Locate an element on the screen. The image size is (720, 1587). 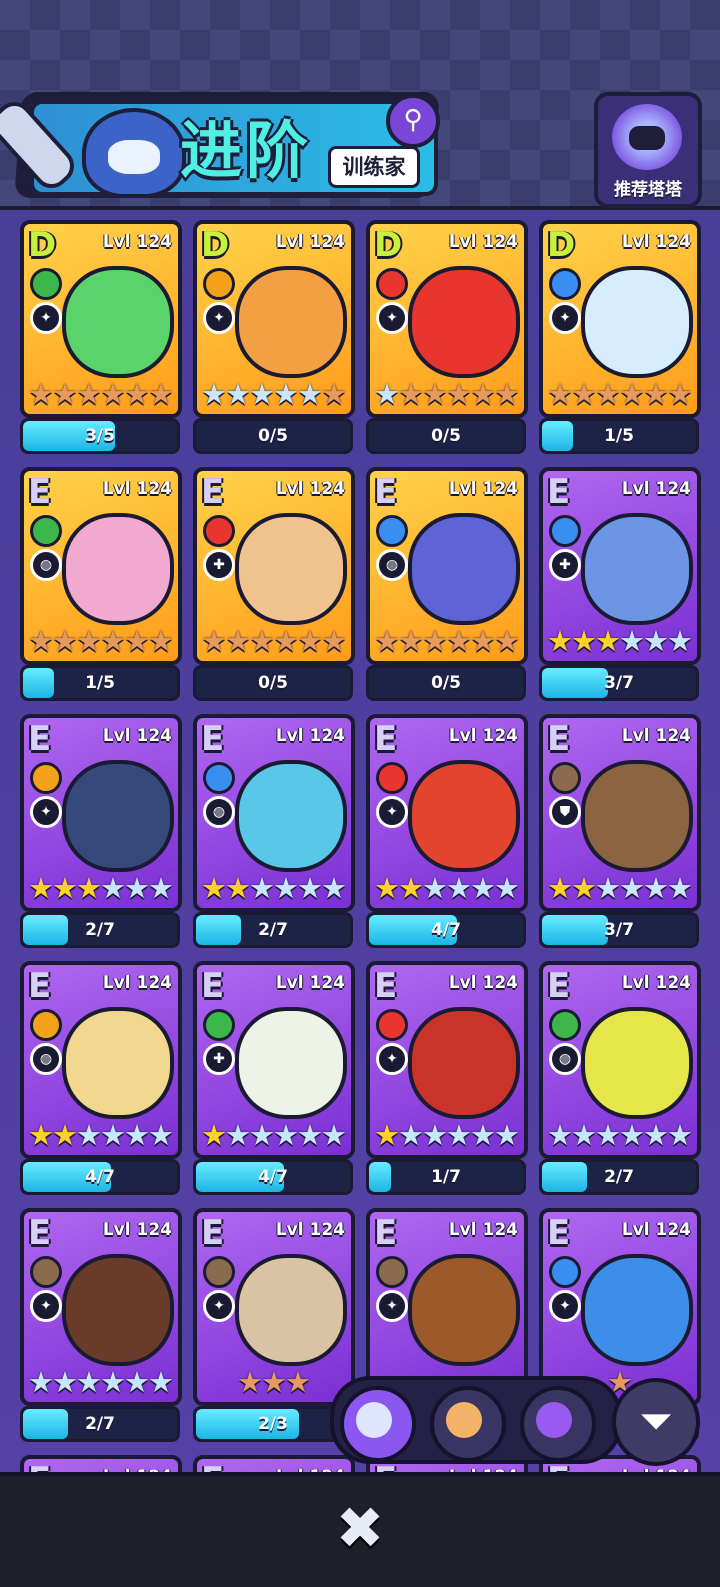
filter-icon: ⏷ is located at coordinates (656, 1422).